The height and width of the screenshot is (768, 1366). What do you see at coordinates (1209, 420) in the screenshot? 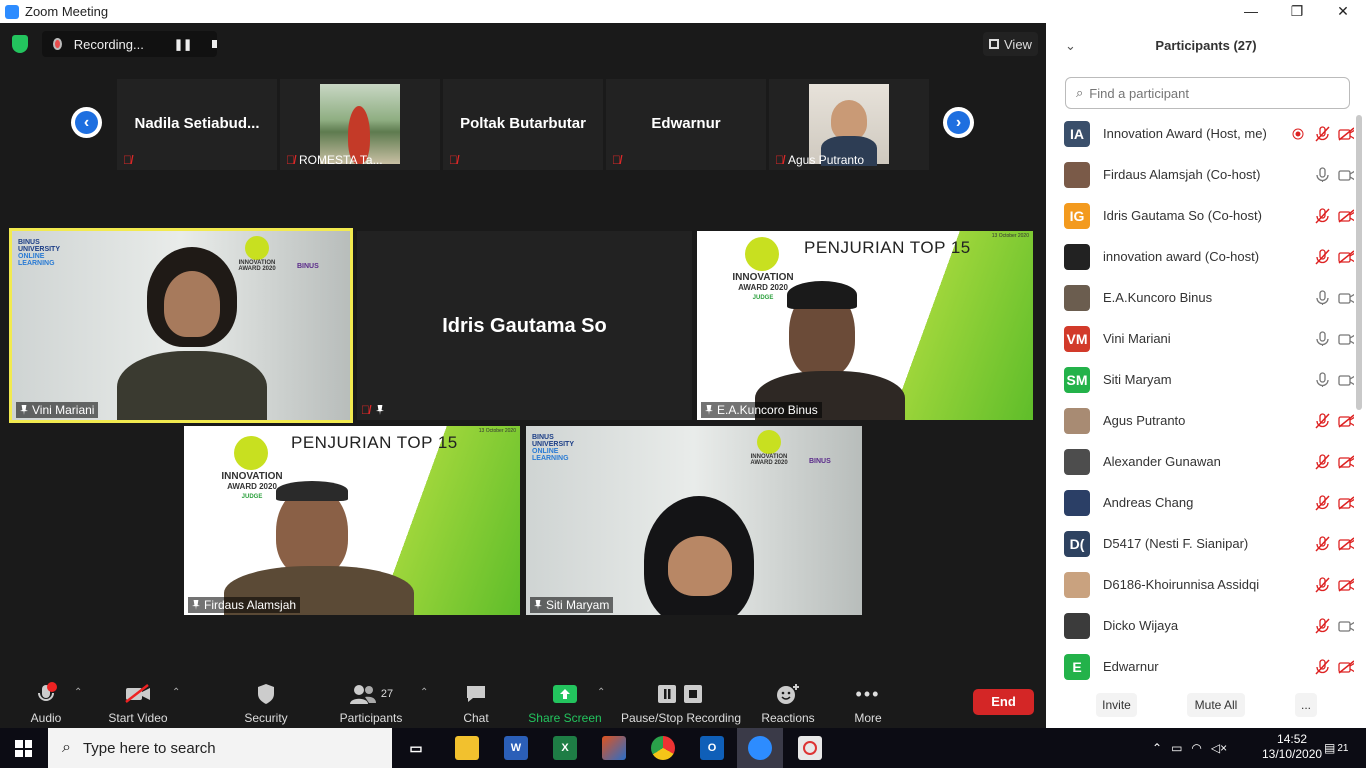
I see `participant-row: Agus Putranto` at bounding box center [1209, 420].